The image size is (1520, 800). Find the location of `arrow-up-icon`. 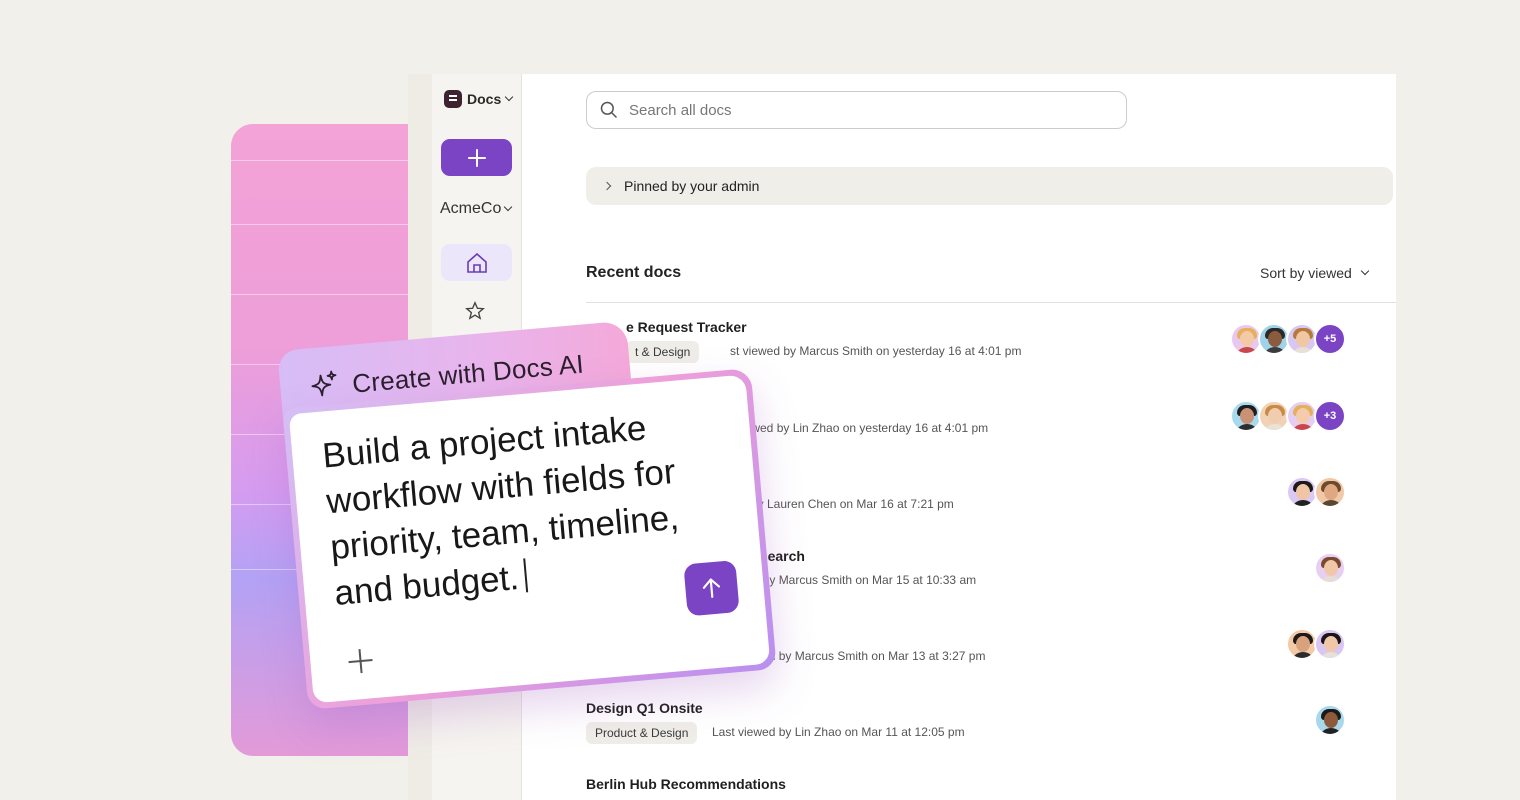

arrow-up-icon is located at coordinates (711, 588).